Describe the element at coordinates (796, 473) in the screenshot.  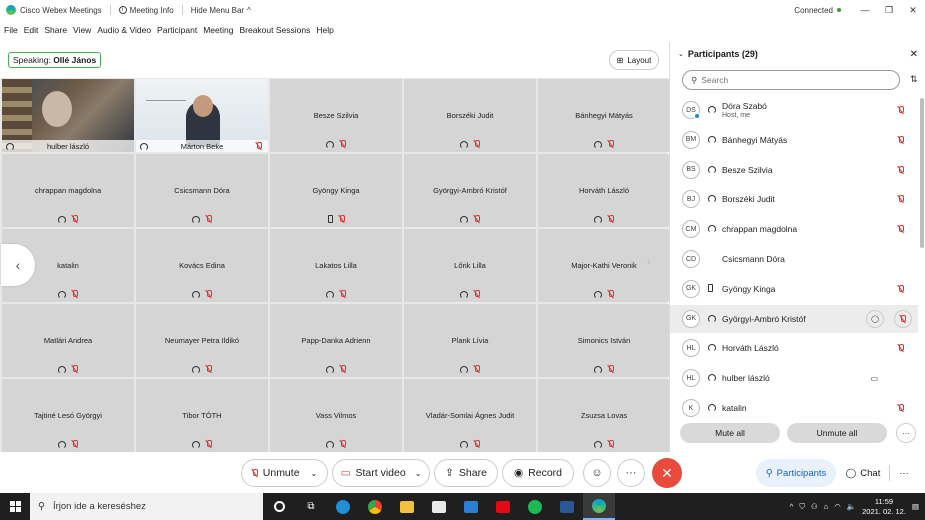
I see `participants-panel-button: ⚲ Participants` at that location.